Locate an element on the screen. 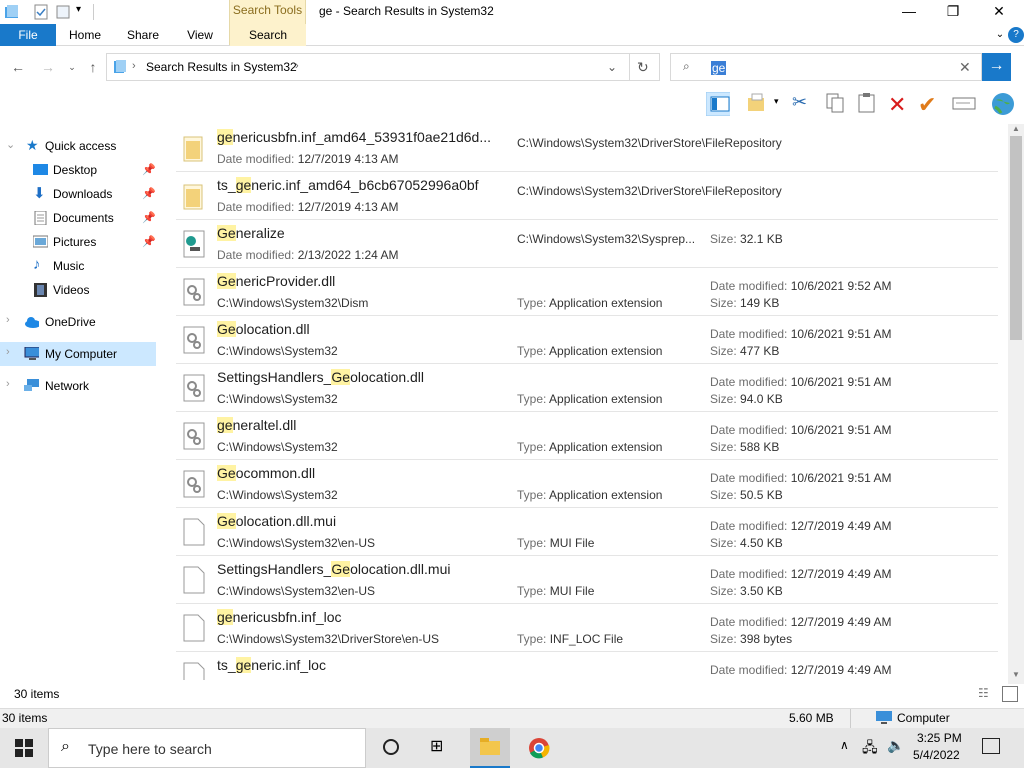 The width and height of the screenshot is (1024, 768). result-name: Geolocation.dll is located at coordinates (263, 329).